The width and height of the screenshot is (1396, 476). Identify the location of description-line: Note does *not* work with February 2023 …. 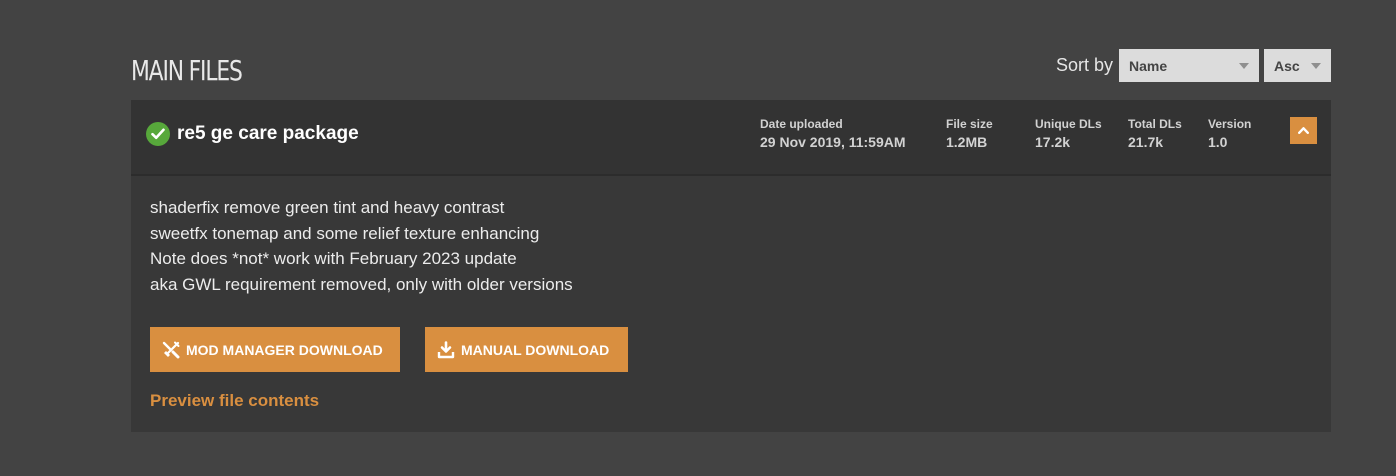
(333, 258).